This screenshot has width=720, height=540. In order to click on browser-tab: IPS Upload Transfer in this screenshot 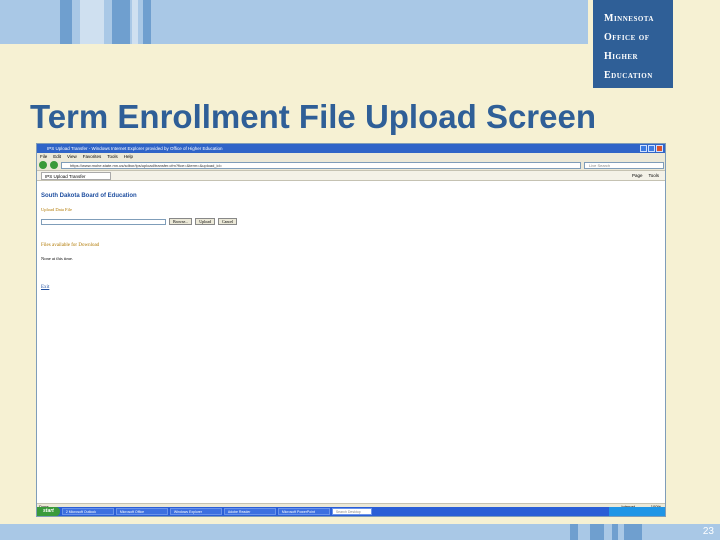, I will do `click(76, 175)`.